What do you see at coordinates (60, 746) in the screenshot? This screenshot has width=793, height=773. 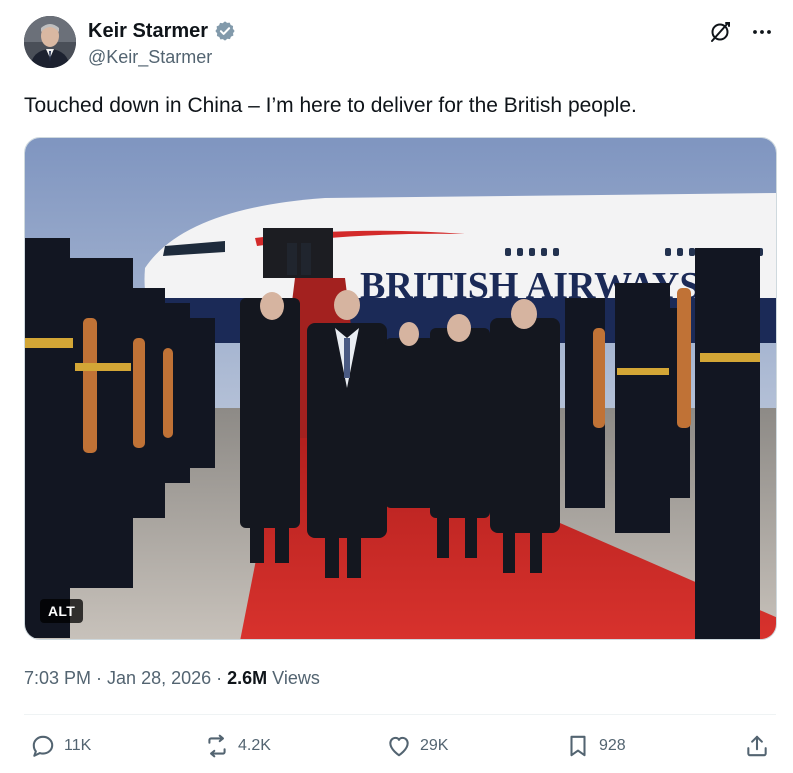 I see `reply-button: 11K` at bounding box center [60, 746].